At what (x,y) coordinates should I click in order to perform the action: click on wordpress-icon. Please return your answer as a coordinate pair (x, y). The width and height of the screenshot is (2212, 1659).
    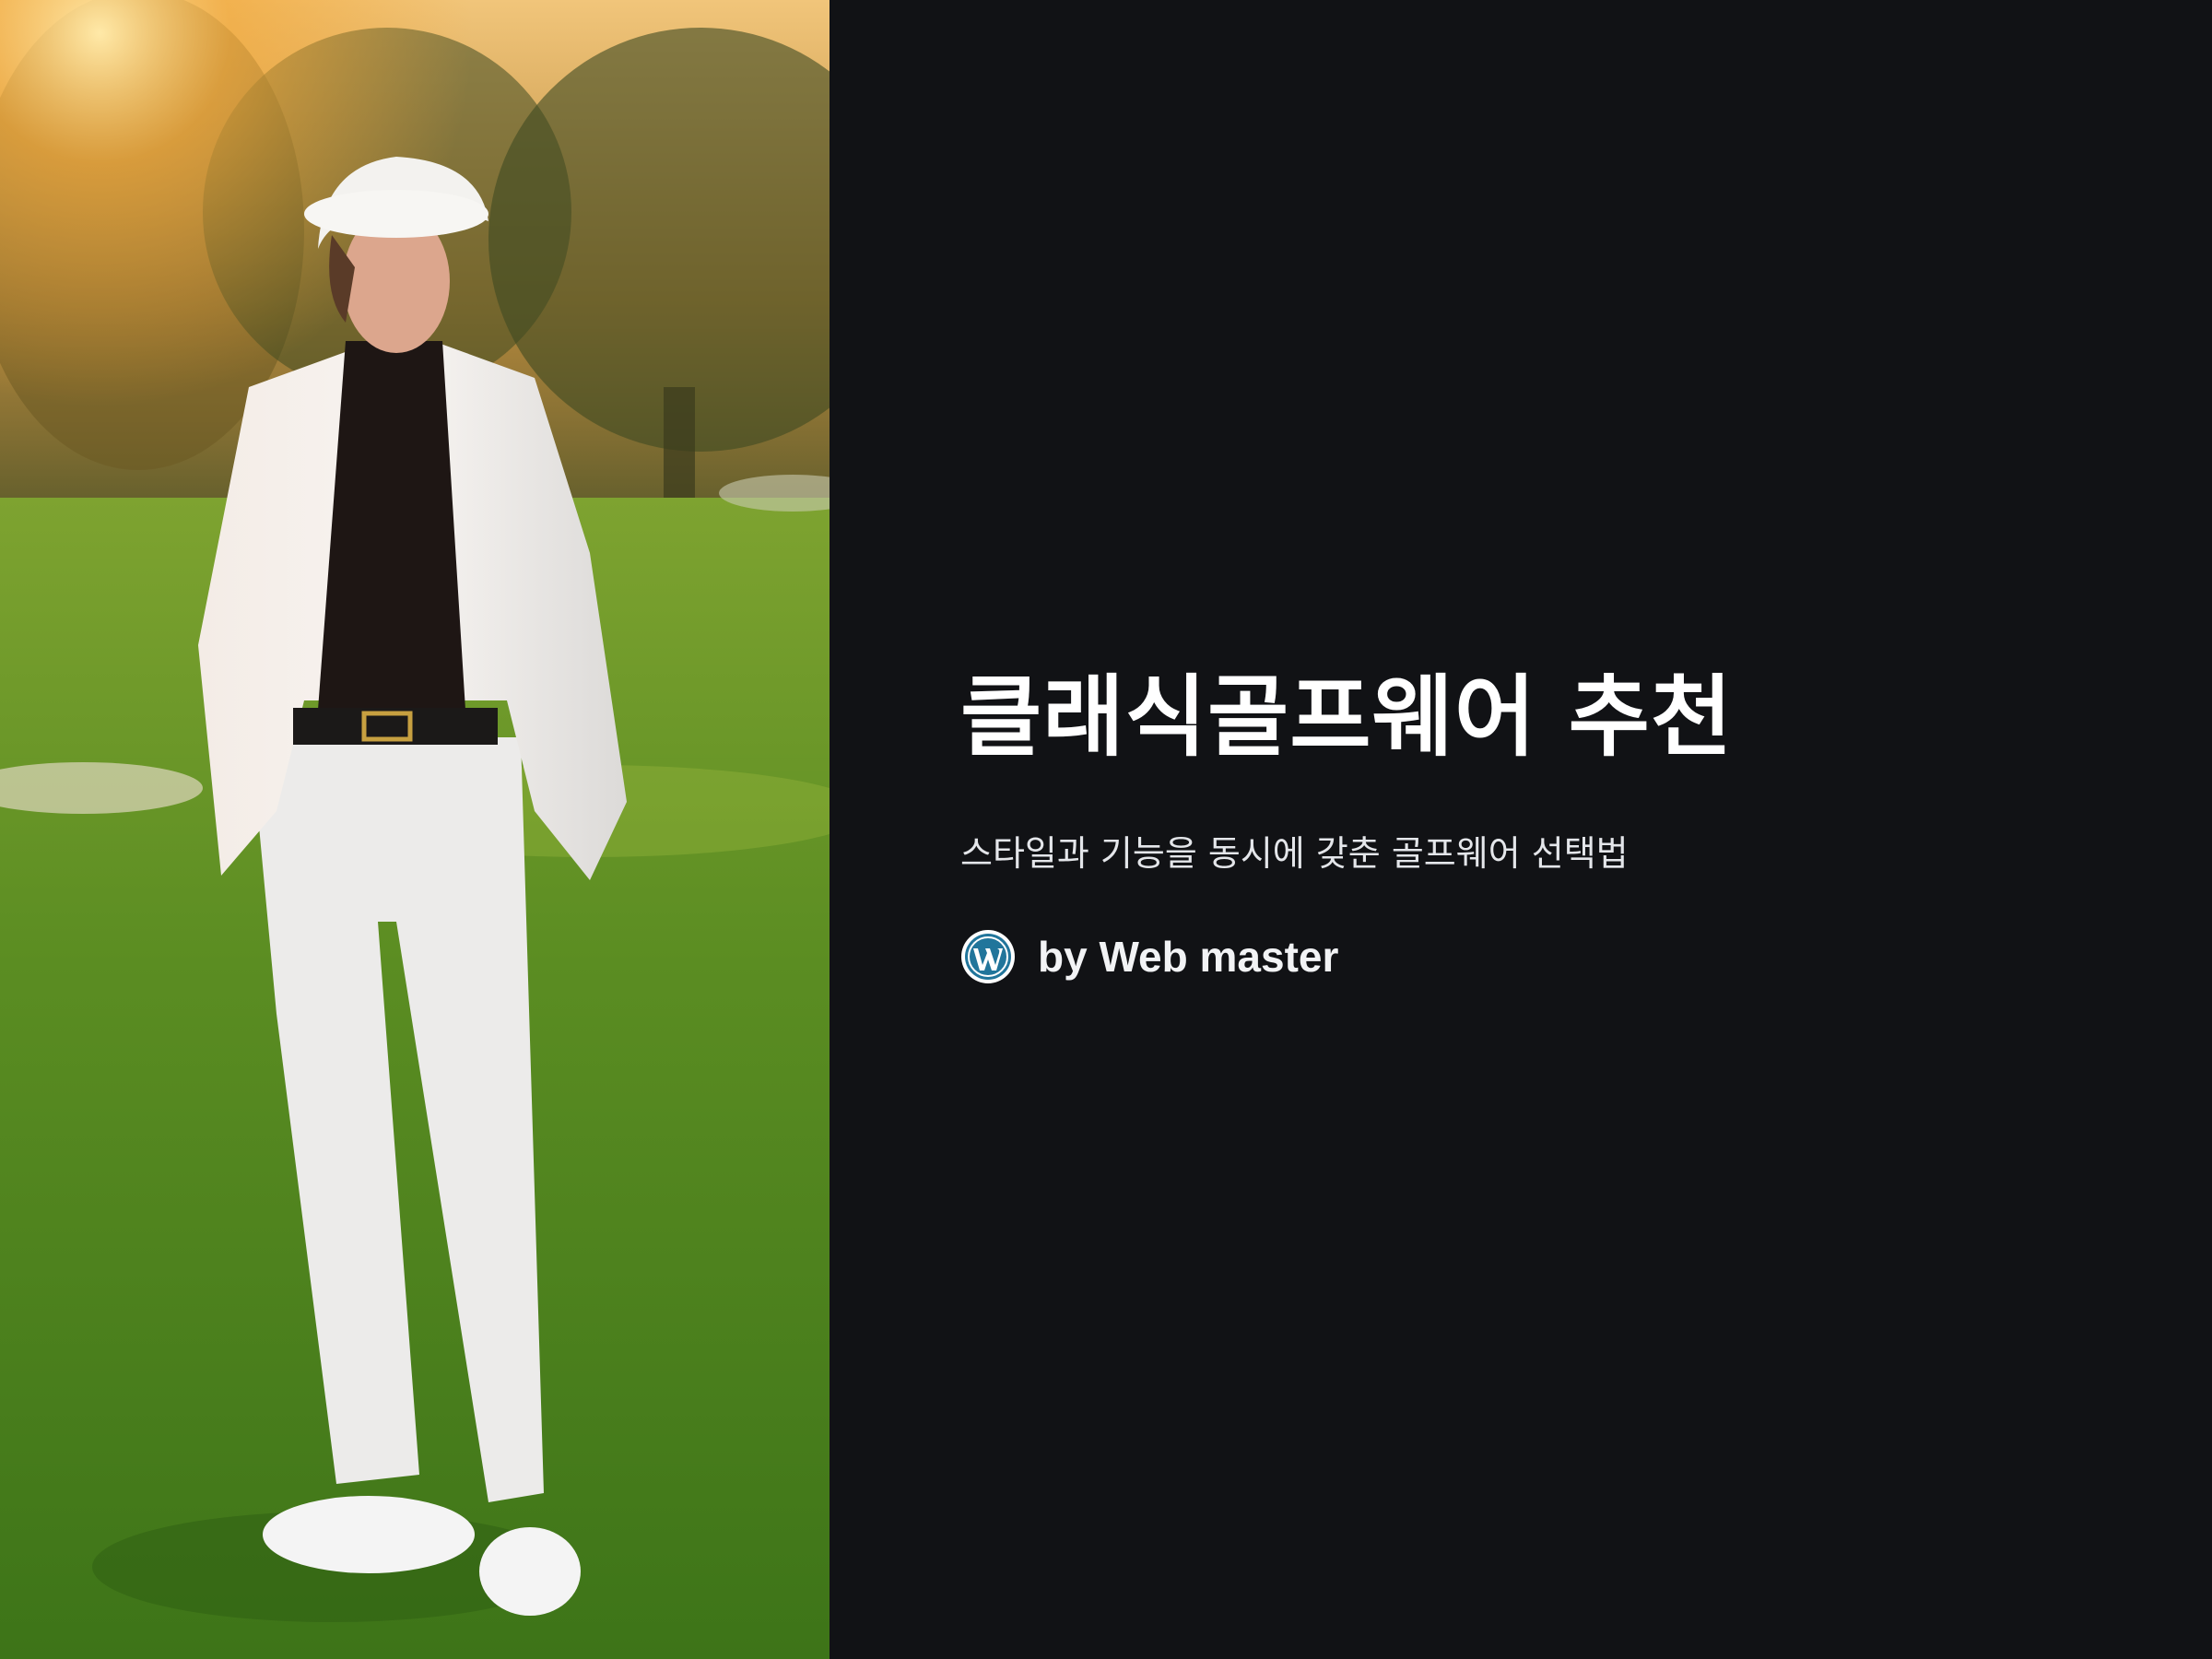
    Looking at the image, I should click on (988, 956).